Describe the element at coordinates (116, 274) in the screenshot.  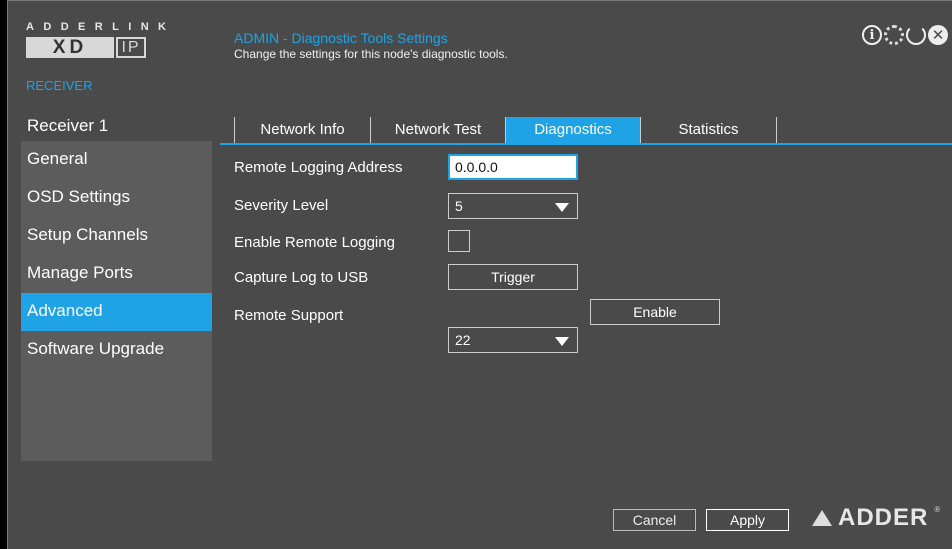
I see `sidebar-item-manage-ports: Manage Ports` at that location.